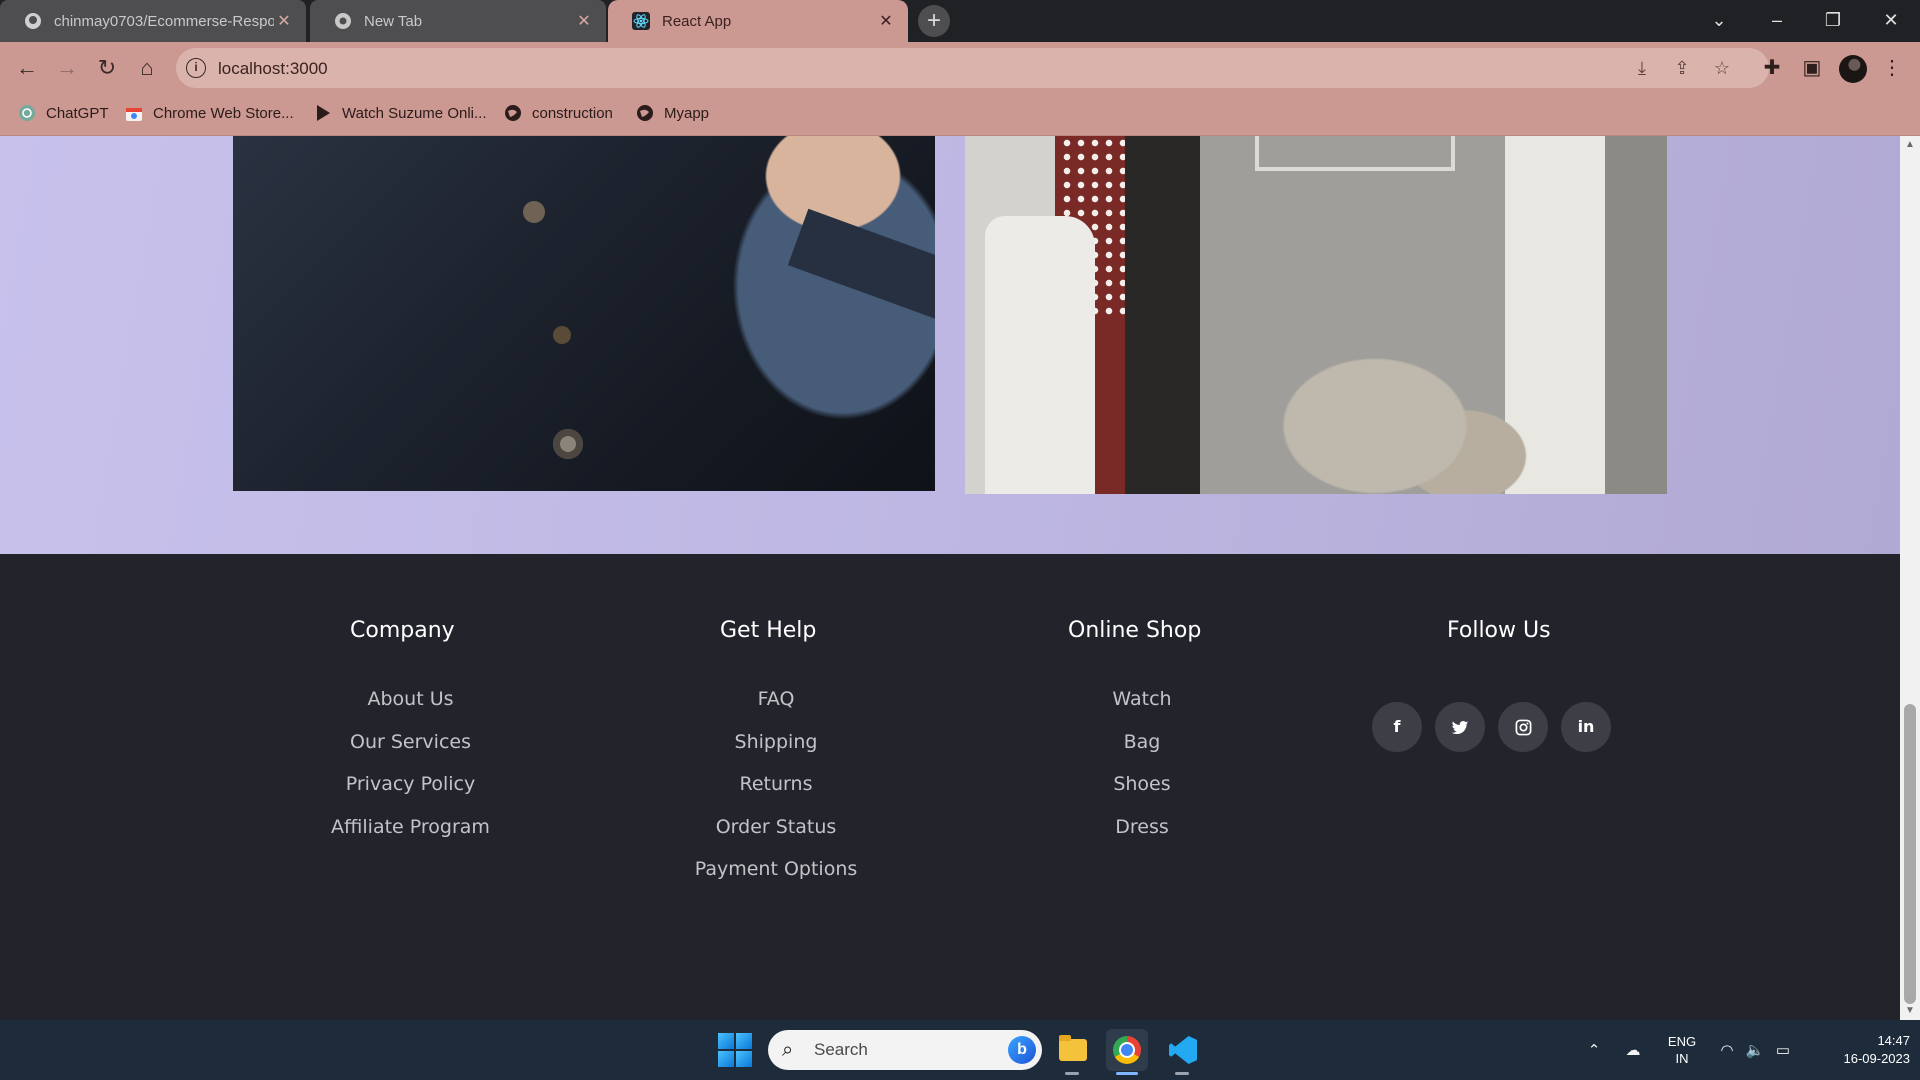 The image size is (1920, 1080). What do you see at coordinates (1682, 68) in the screenshot?
I see `share-icon: ⇪` at bounding box center [1682, 68].